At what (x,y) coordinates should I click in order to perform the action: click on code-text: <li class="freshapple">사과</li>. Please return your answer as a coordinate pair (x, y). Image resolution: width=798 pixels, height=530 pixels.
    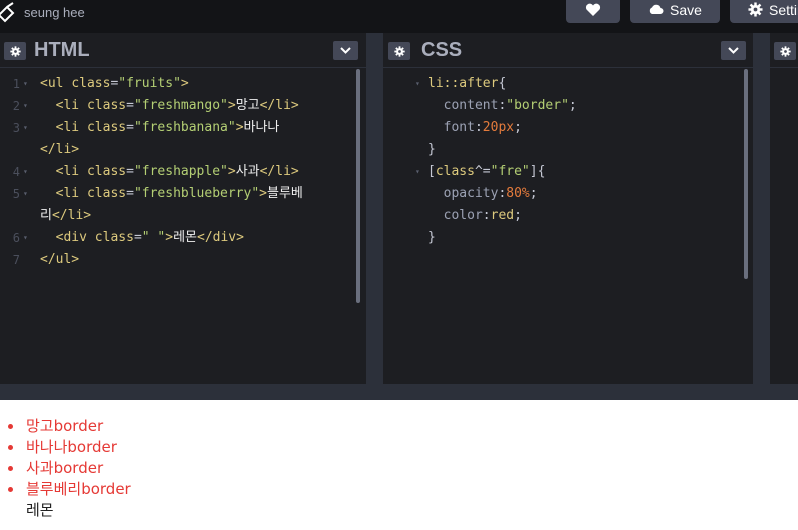
    Looking at the image, I should click on (169, 172).